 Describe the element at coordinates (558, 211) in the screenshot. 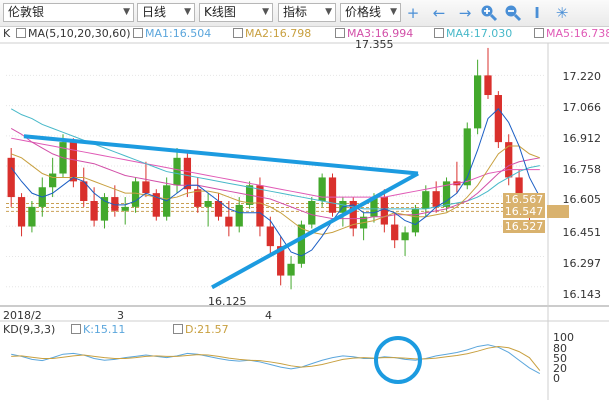

I see `price-tag-edge` at that location.